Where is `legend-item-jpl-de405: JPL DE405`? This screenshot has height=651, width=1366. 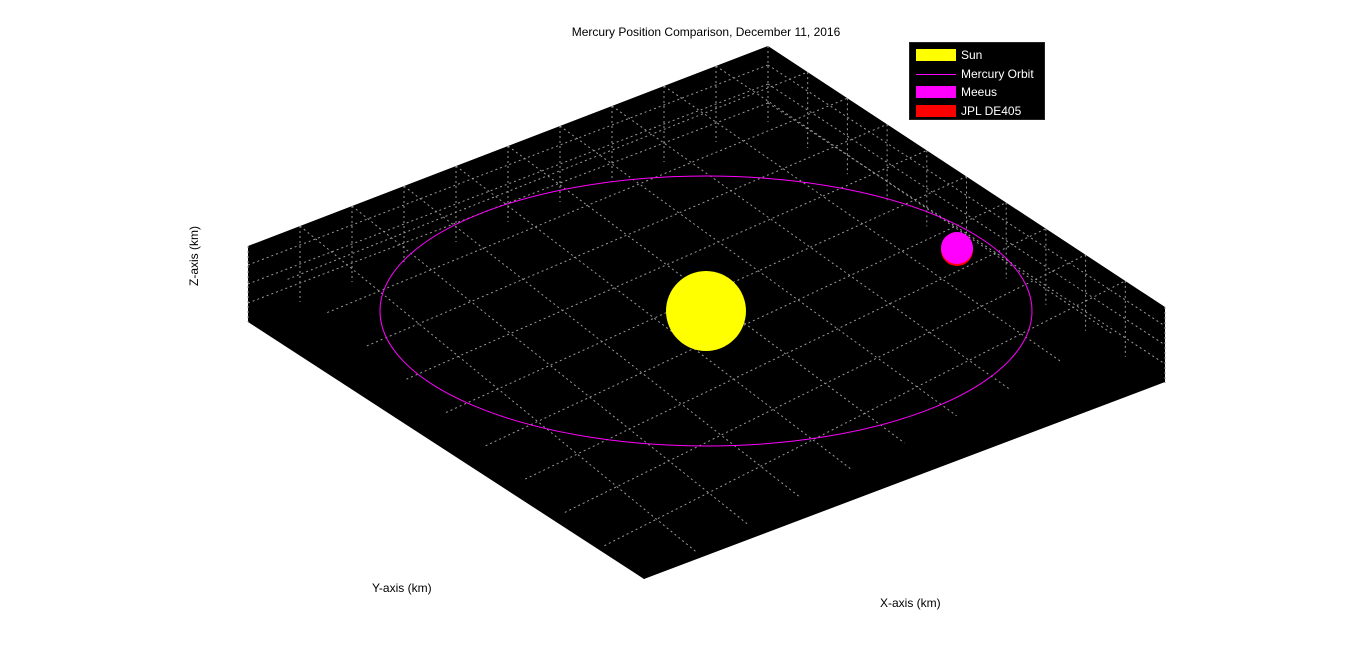 legend-item-jpl-de405: JPL DE405 is located at coordinates (968, 111).